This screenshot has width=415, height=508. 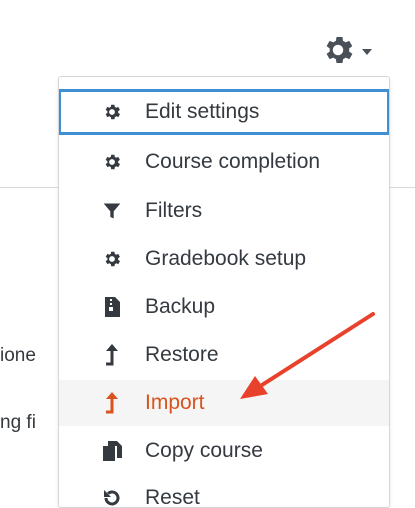 What do you see at coordinates (112, 497) in the screenshot?
I see `undo-icon` at bounding box center [112, 497].